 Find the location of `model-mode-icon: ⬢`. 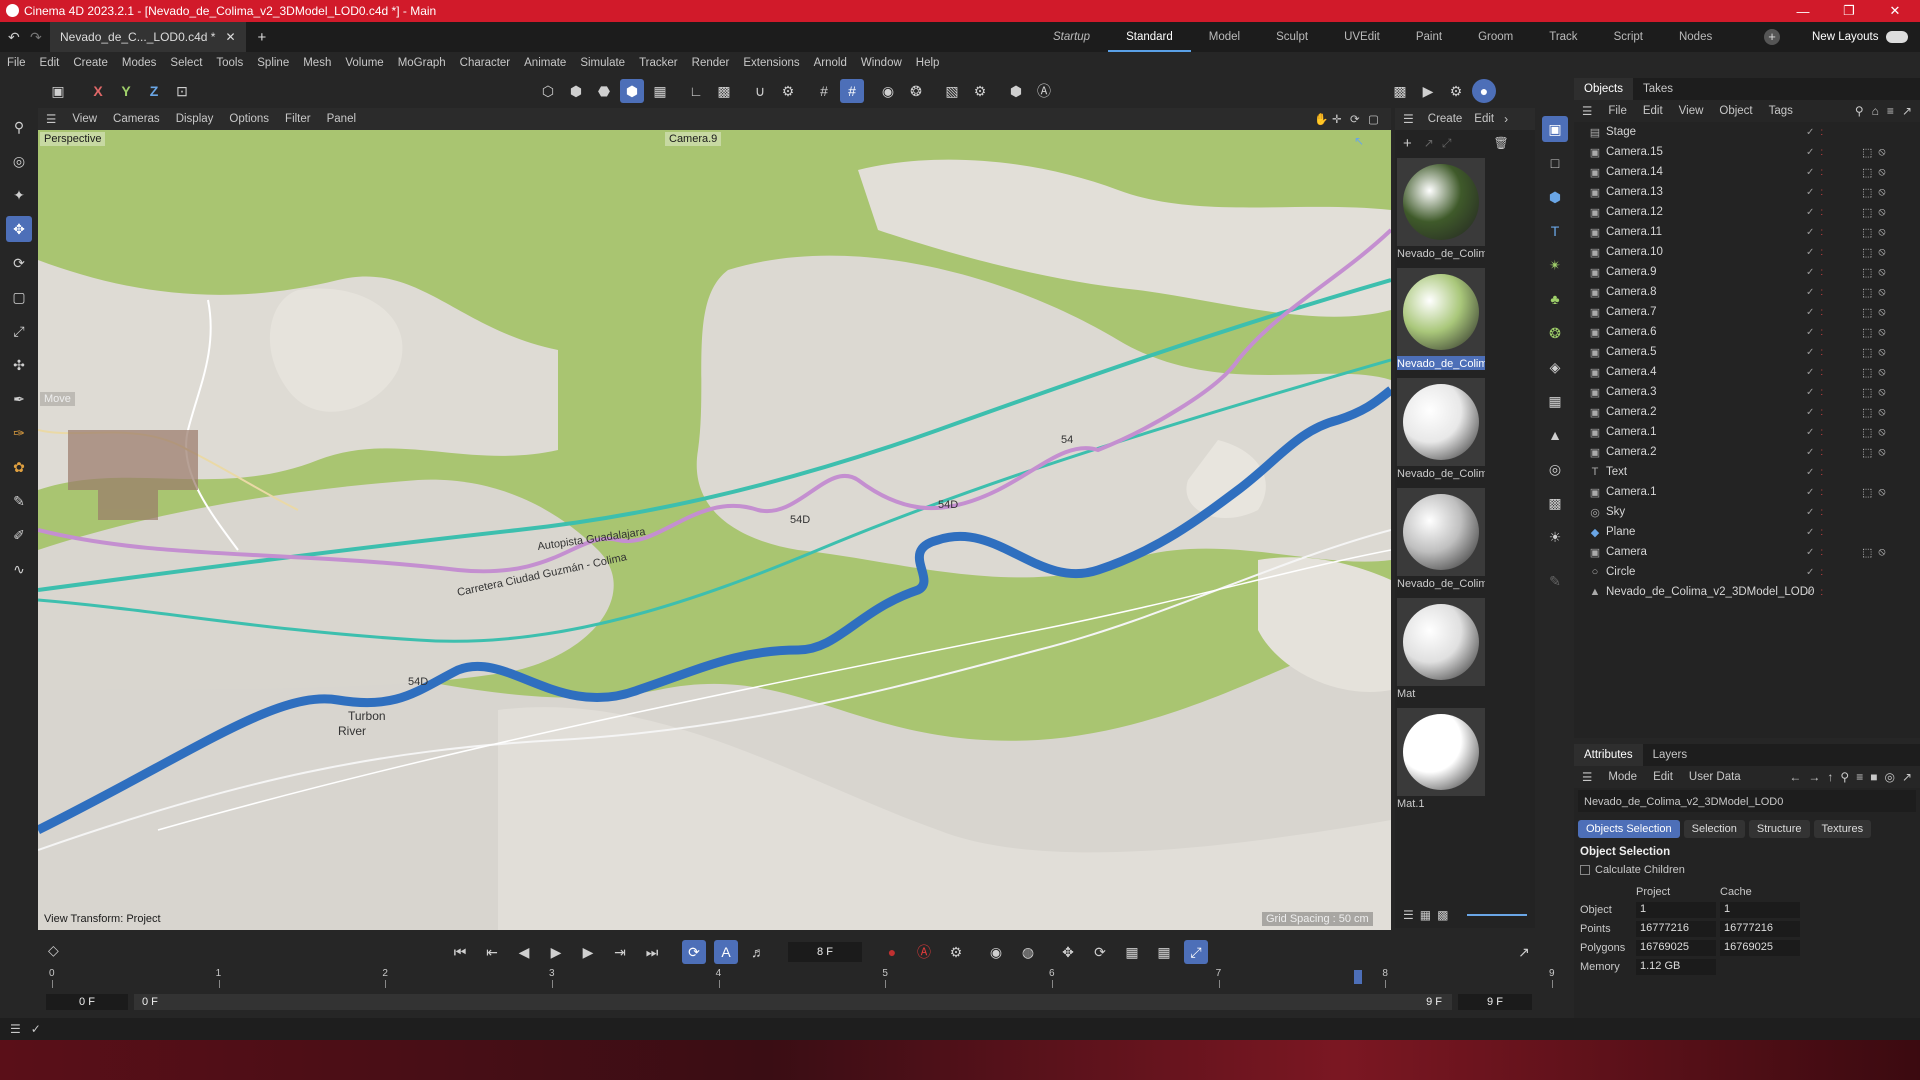

model-mode-icon: ⬢ is located at coordinates (632, 91).